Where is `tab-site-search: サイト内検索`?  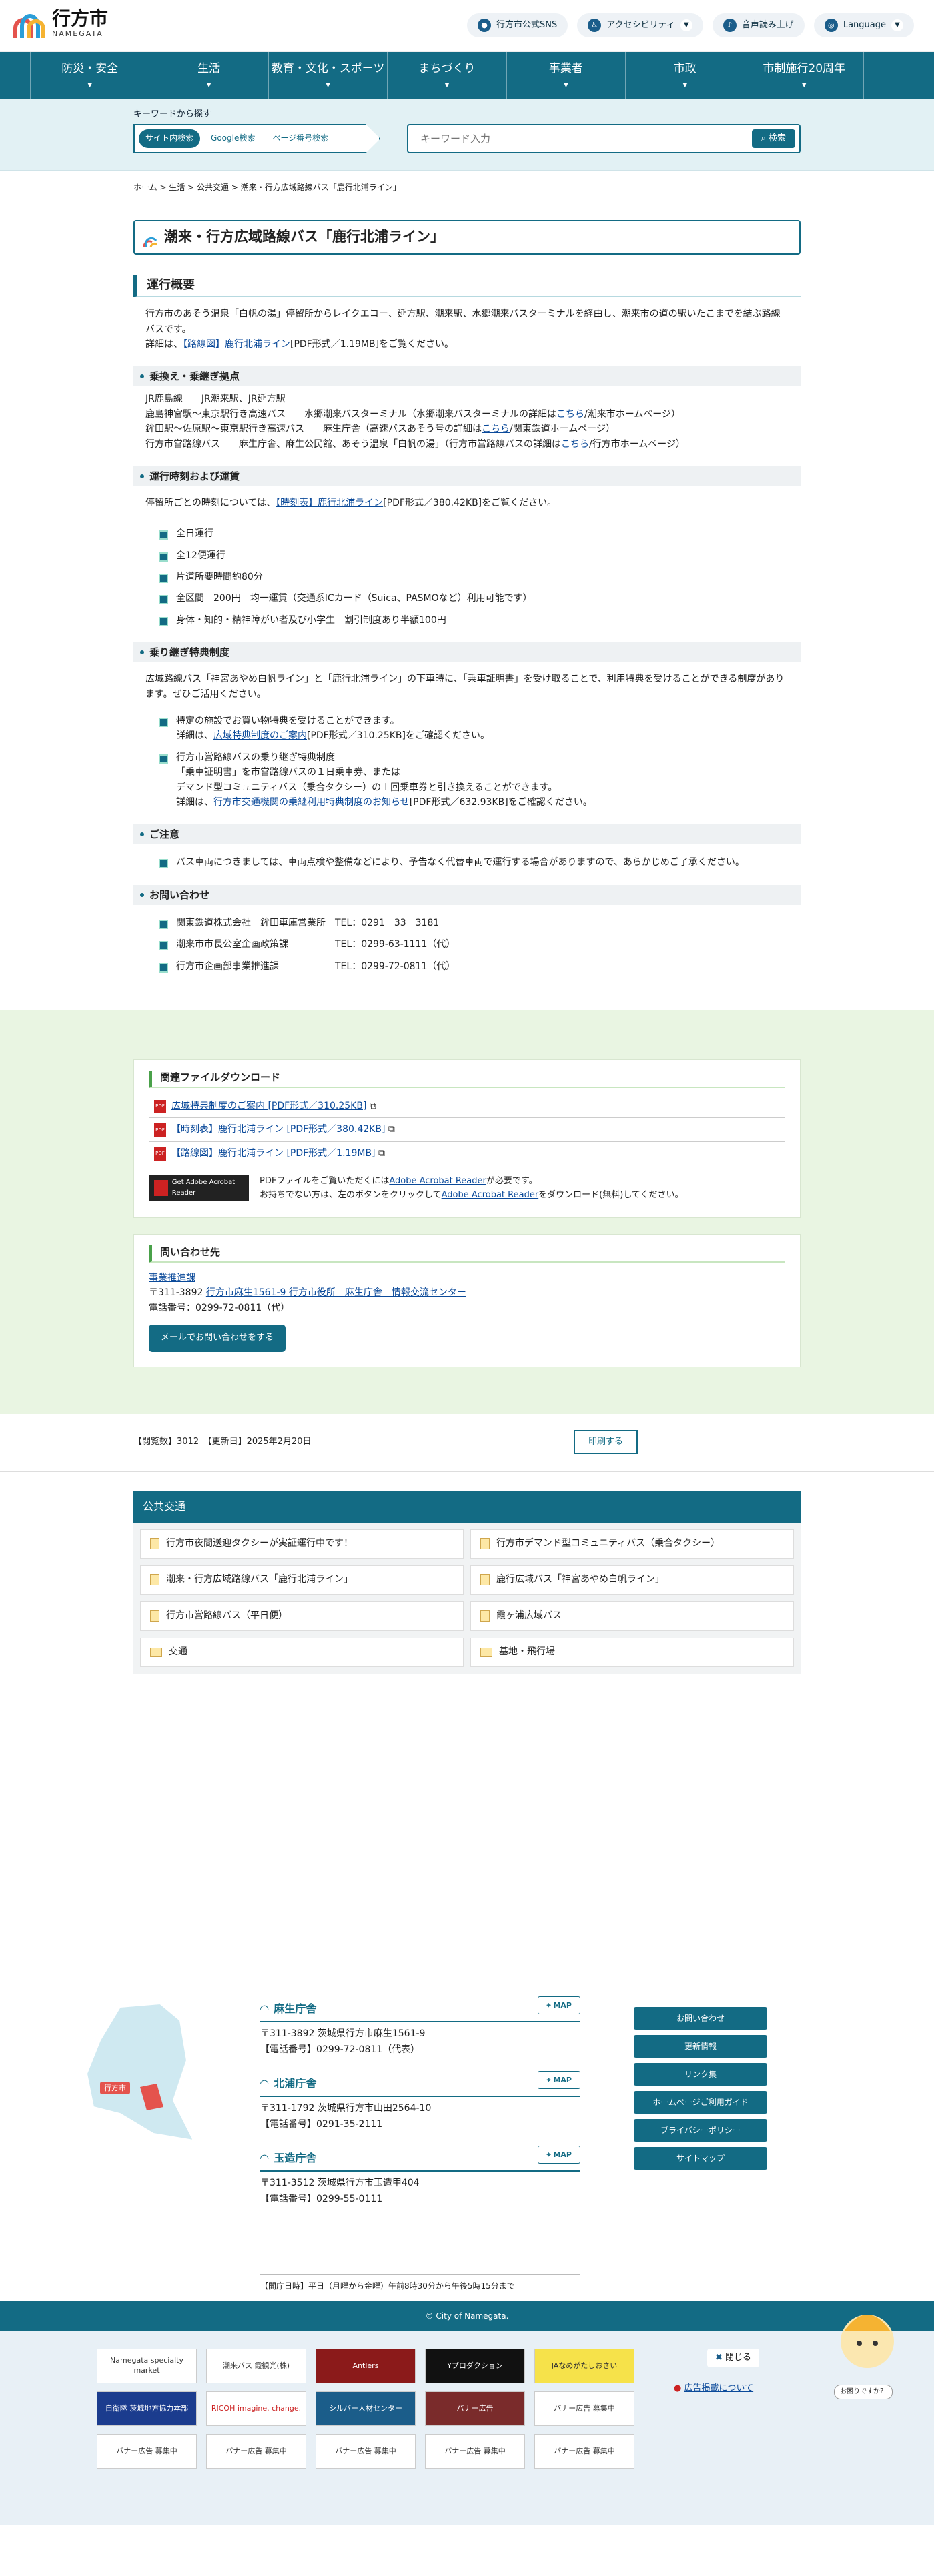
tab-site-search: サイト内検索 is located at coordinates (170, 139).